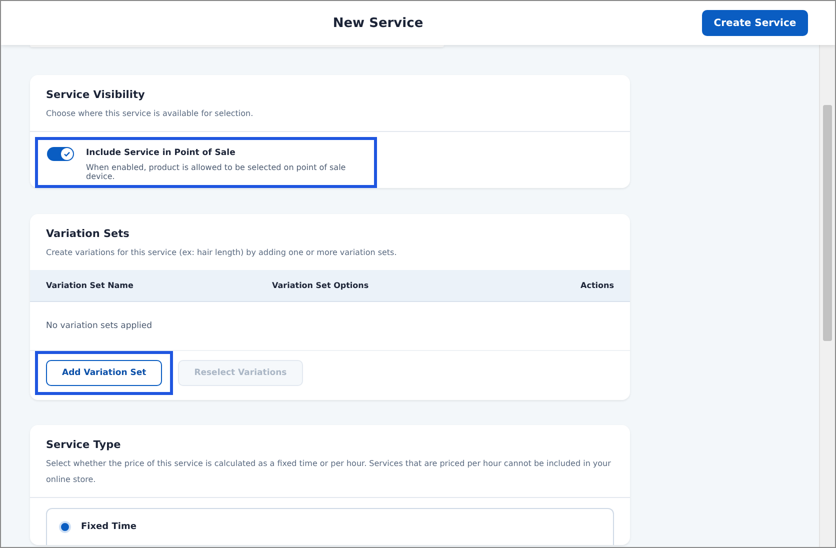  Describe the element at coordinates (161, 153) in the screenshot. I see `toggle-label: Include Service in Point of Sale` at that location.